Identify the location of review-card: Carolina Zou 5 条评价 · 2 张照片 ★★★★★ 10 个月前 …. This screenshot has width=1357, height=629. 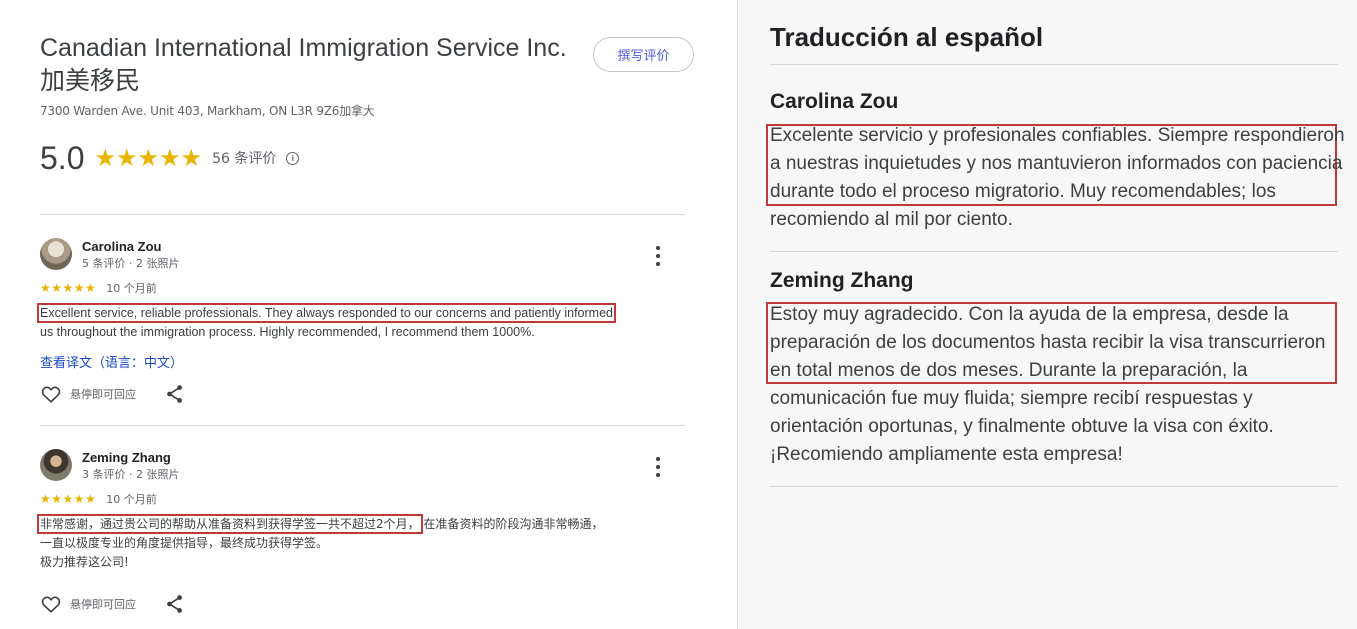
(368, 328).